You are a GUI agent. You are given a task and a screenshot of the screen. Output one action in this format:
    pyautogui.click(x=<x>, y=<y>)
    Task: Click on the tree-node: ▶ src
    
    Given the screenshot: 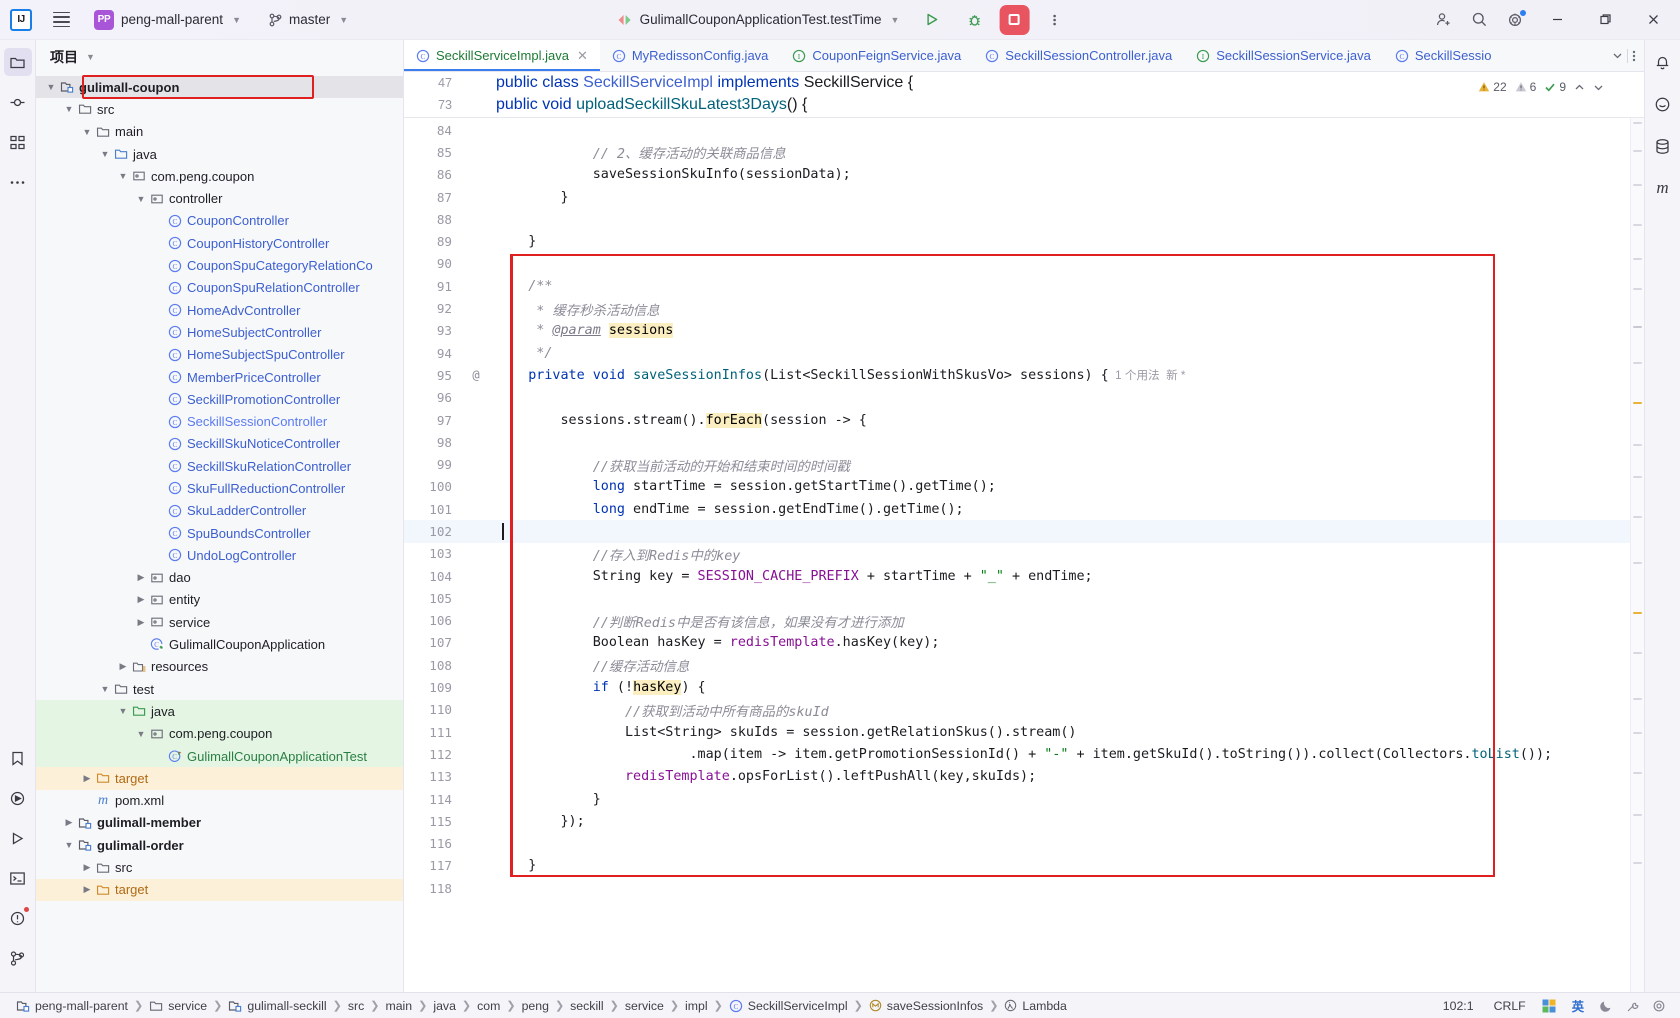 What is the action you would take?
    pyautogui.click(x=219, y=867)
    